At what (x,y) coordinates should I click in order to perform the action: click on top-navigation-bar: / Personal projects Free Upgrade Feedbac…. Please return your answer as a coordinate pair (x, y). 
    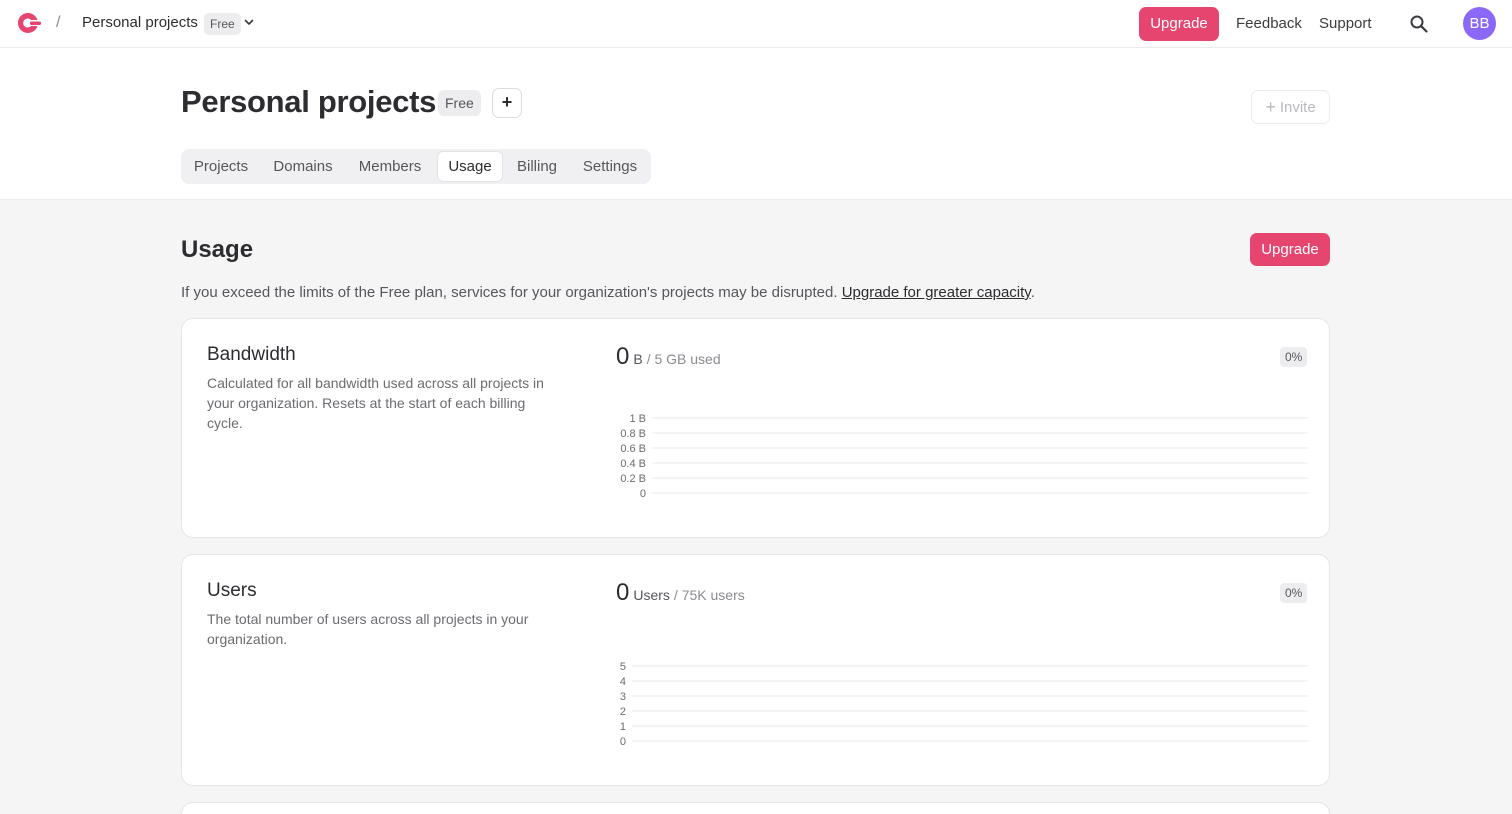
    Looking at the image, I should click on (756, 24).